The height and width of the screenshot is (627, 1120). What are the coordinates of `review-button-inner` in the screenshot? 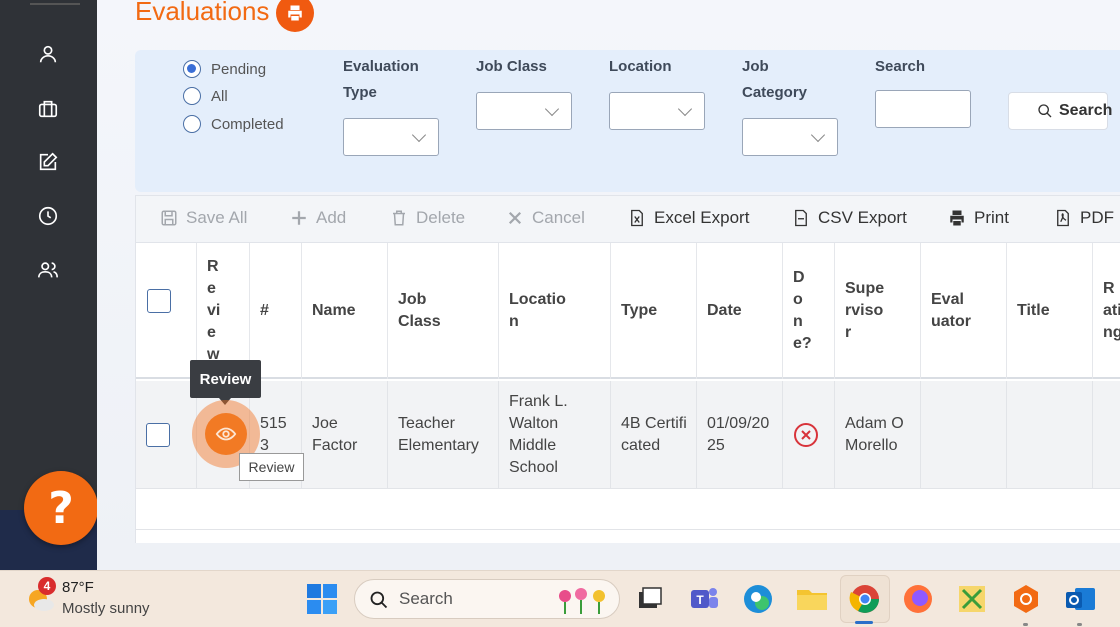 It's located at (226, 434).